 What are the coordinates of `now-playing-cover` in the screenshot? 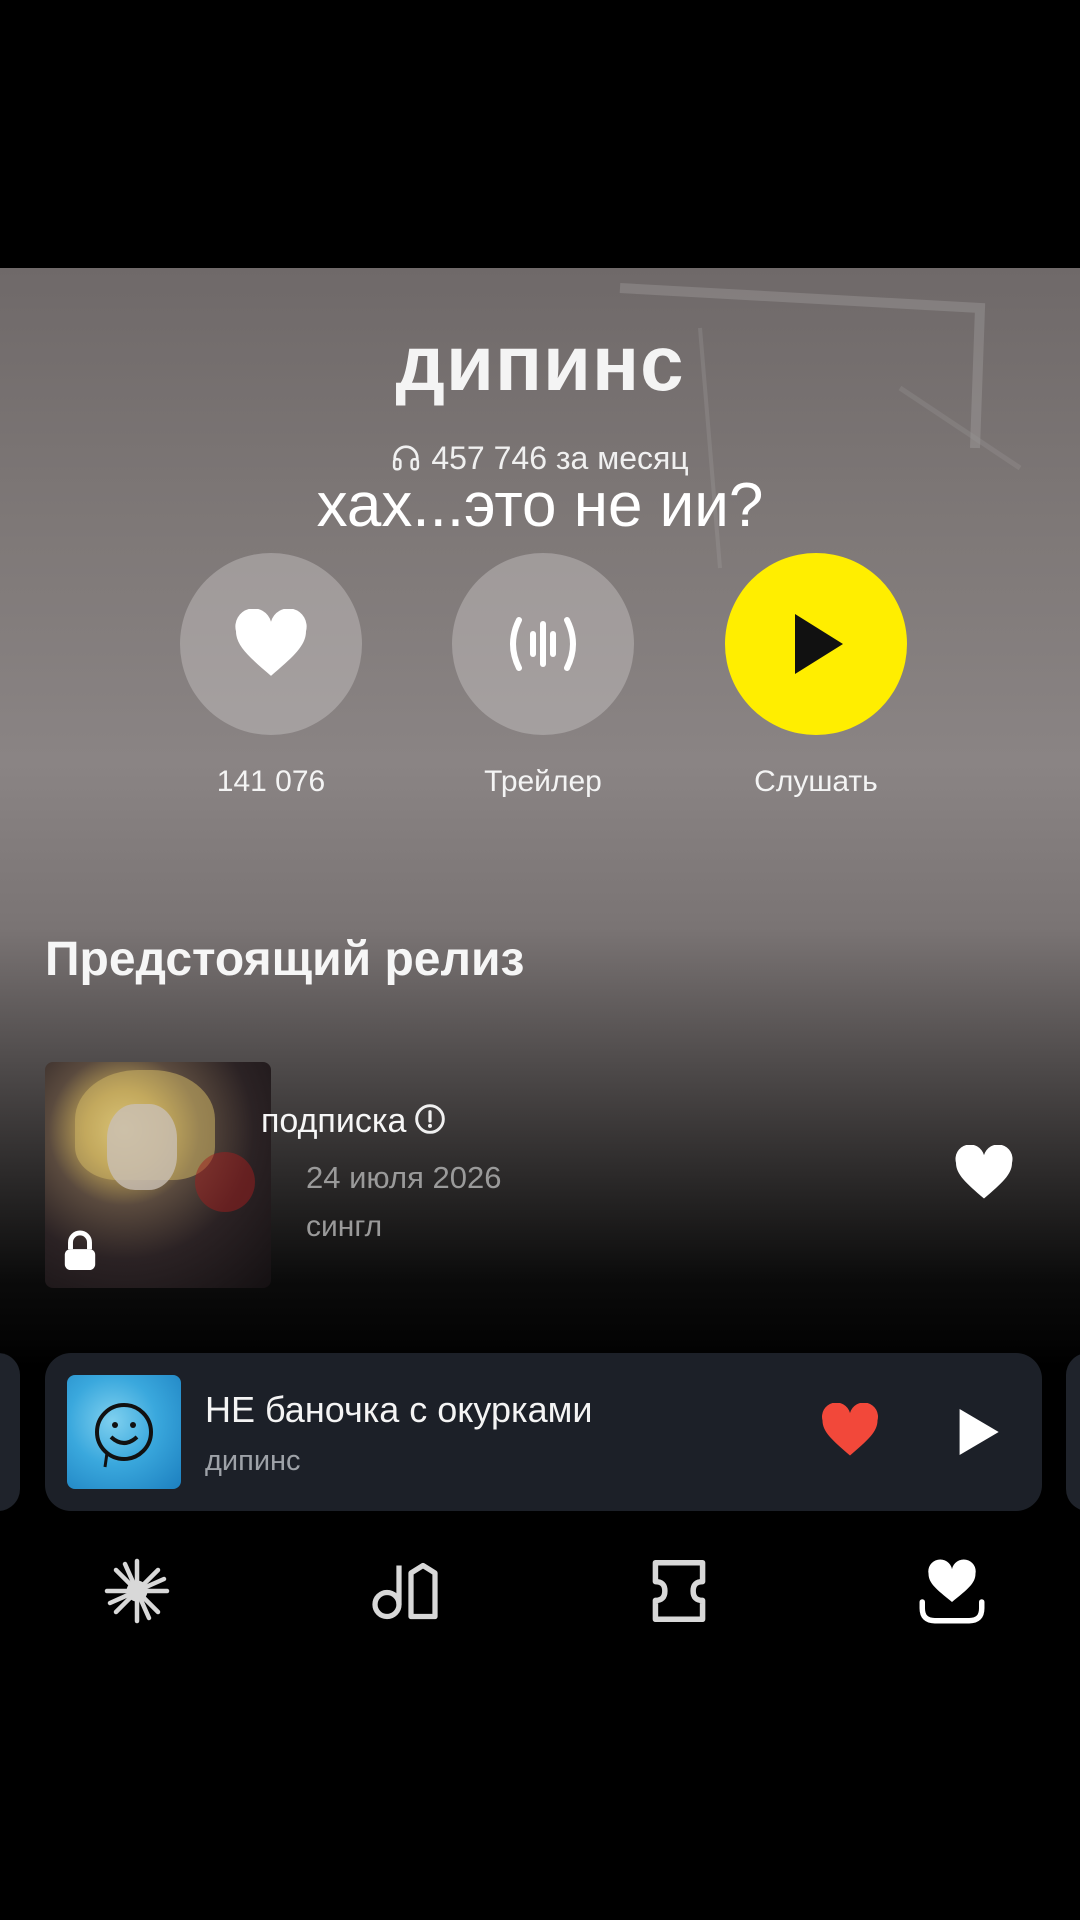 It's located at (124, 1432).